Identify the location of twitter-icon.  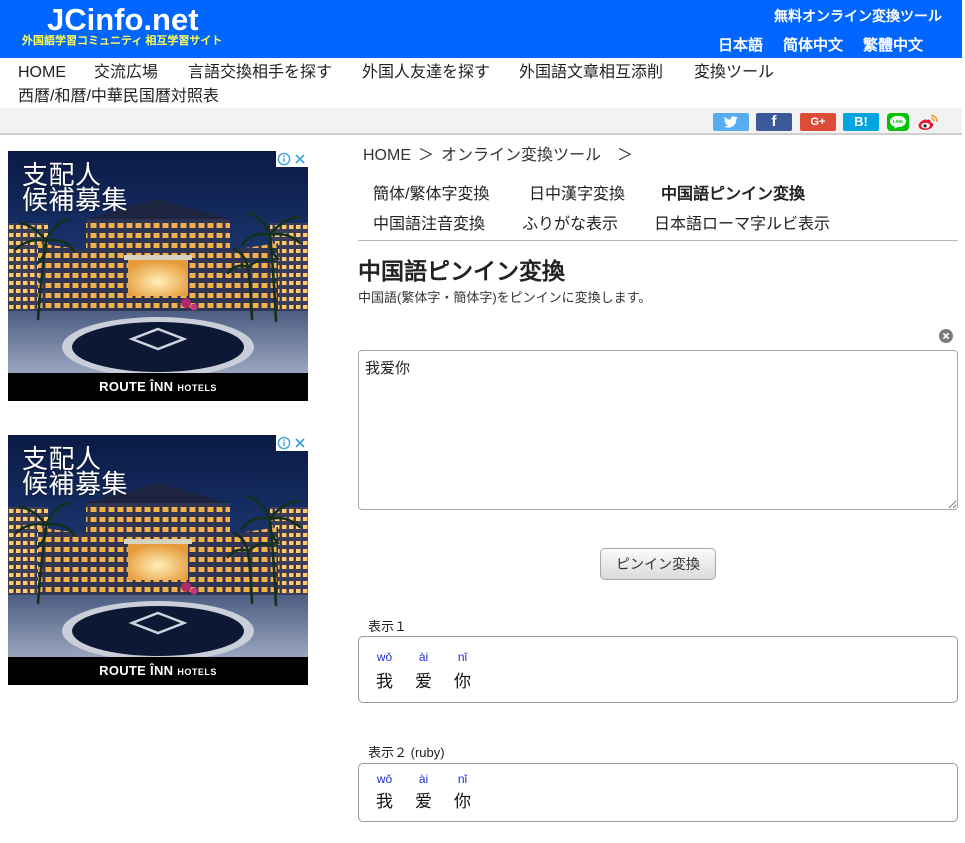
(731, 122).